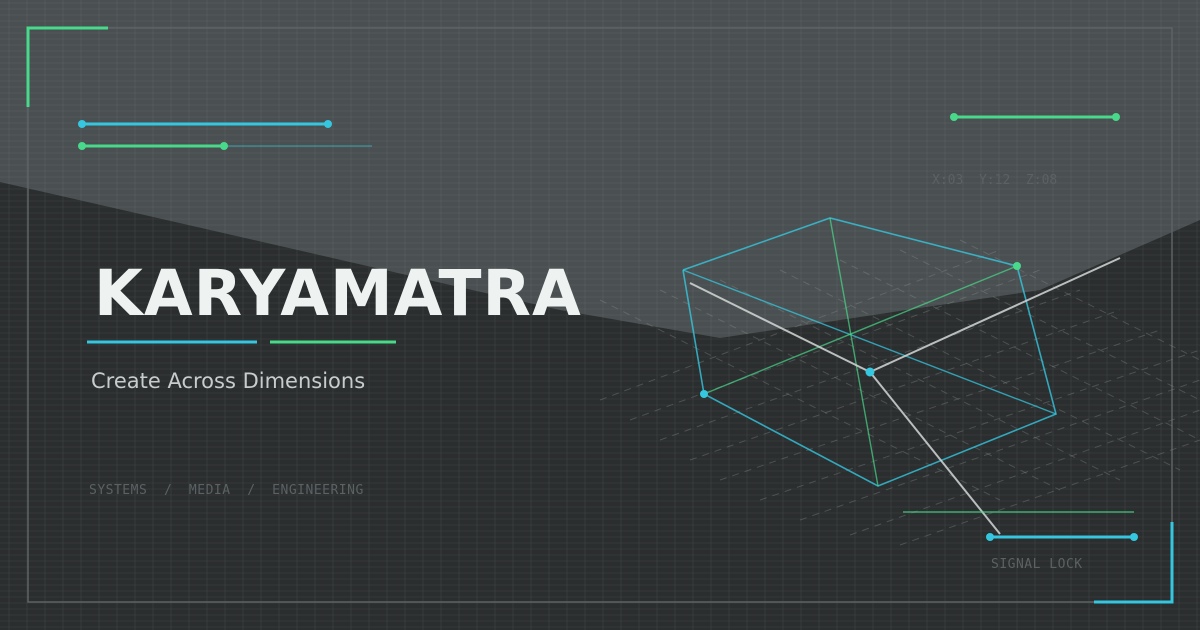 The image size is (1200, 630). What do you see at coordinates (1037, 564) in the screenshot?
I see `signal-status: SIGNAL LOCK` at bounding box center [1037, 564].